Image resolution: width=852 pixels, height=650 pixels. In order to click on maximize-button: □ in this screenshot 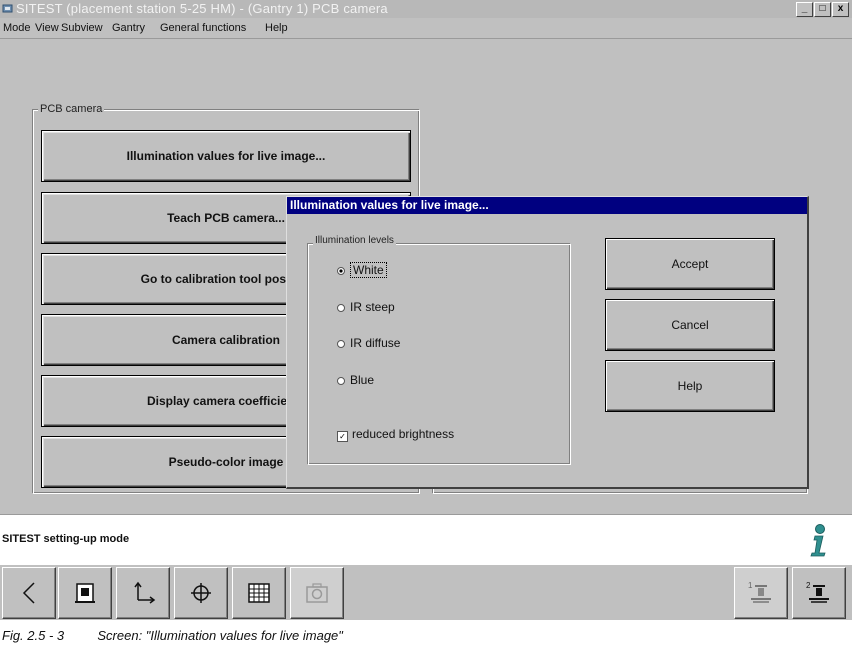, I will do `click(822, 9)`.